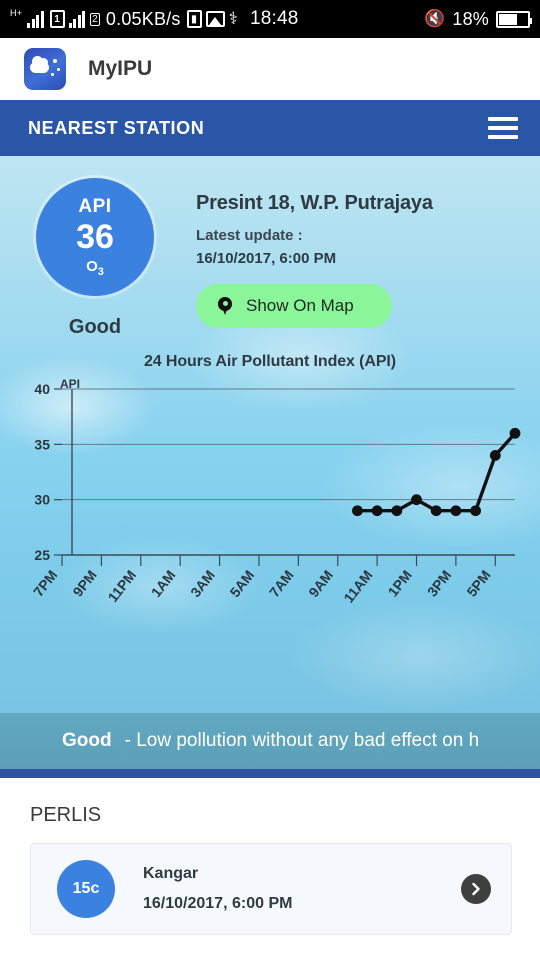 The image size is (540, 960). Describe the element at coordinates (225, 306) in the screenshot. I see `location-pin-icon` at that location.